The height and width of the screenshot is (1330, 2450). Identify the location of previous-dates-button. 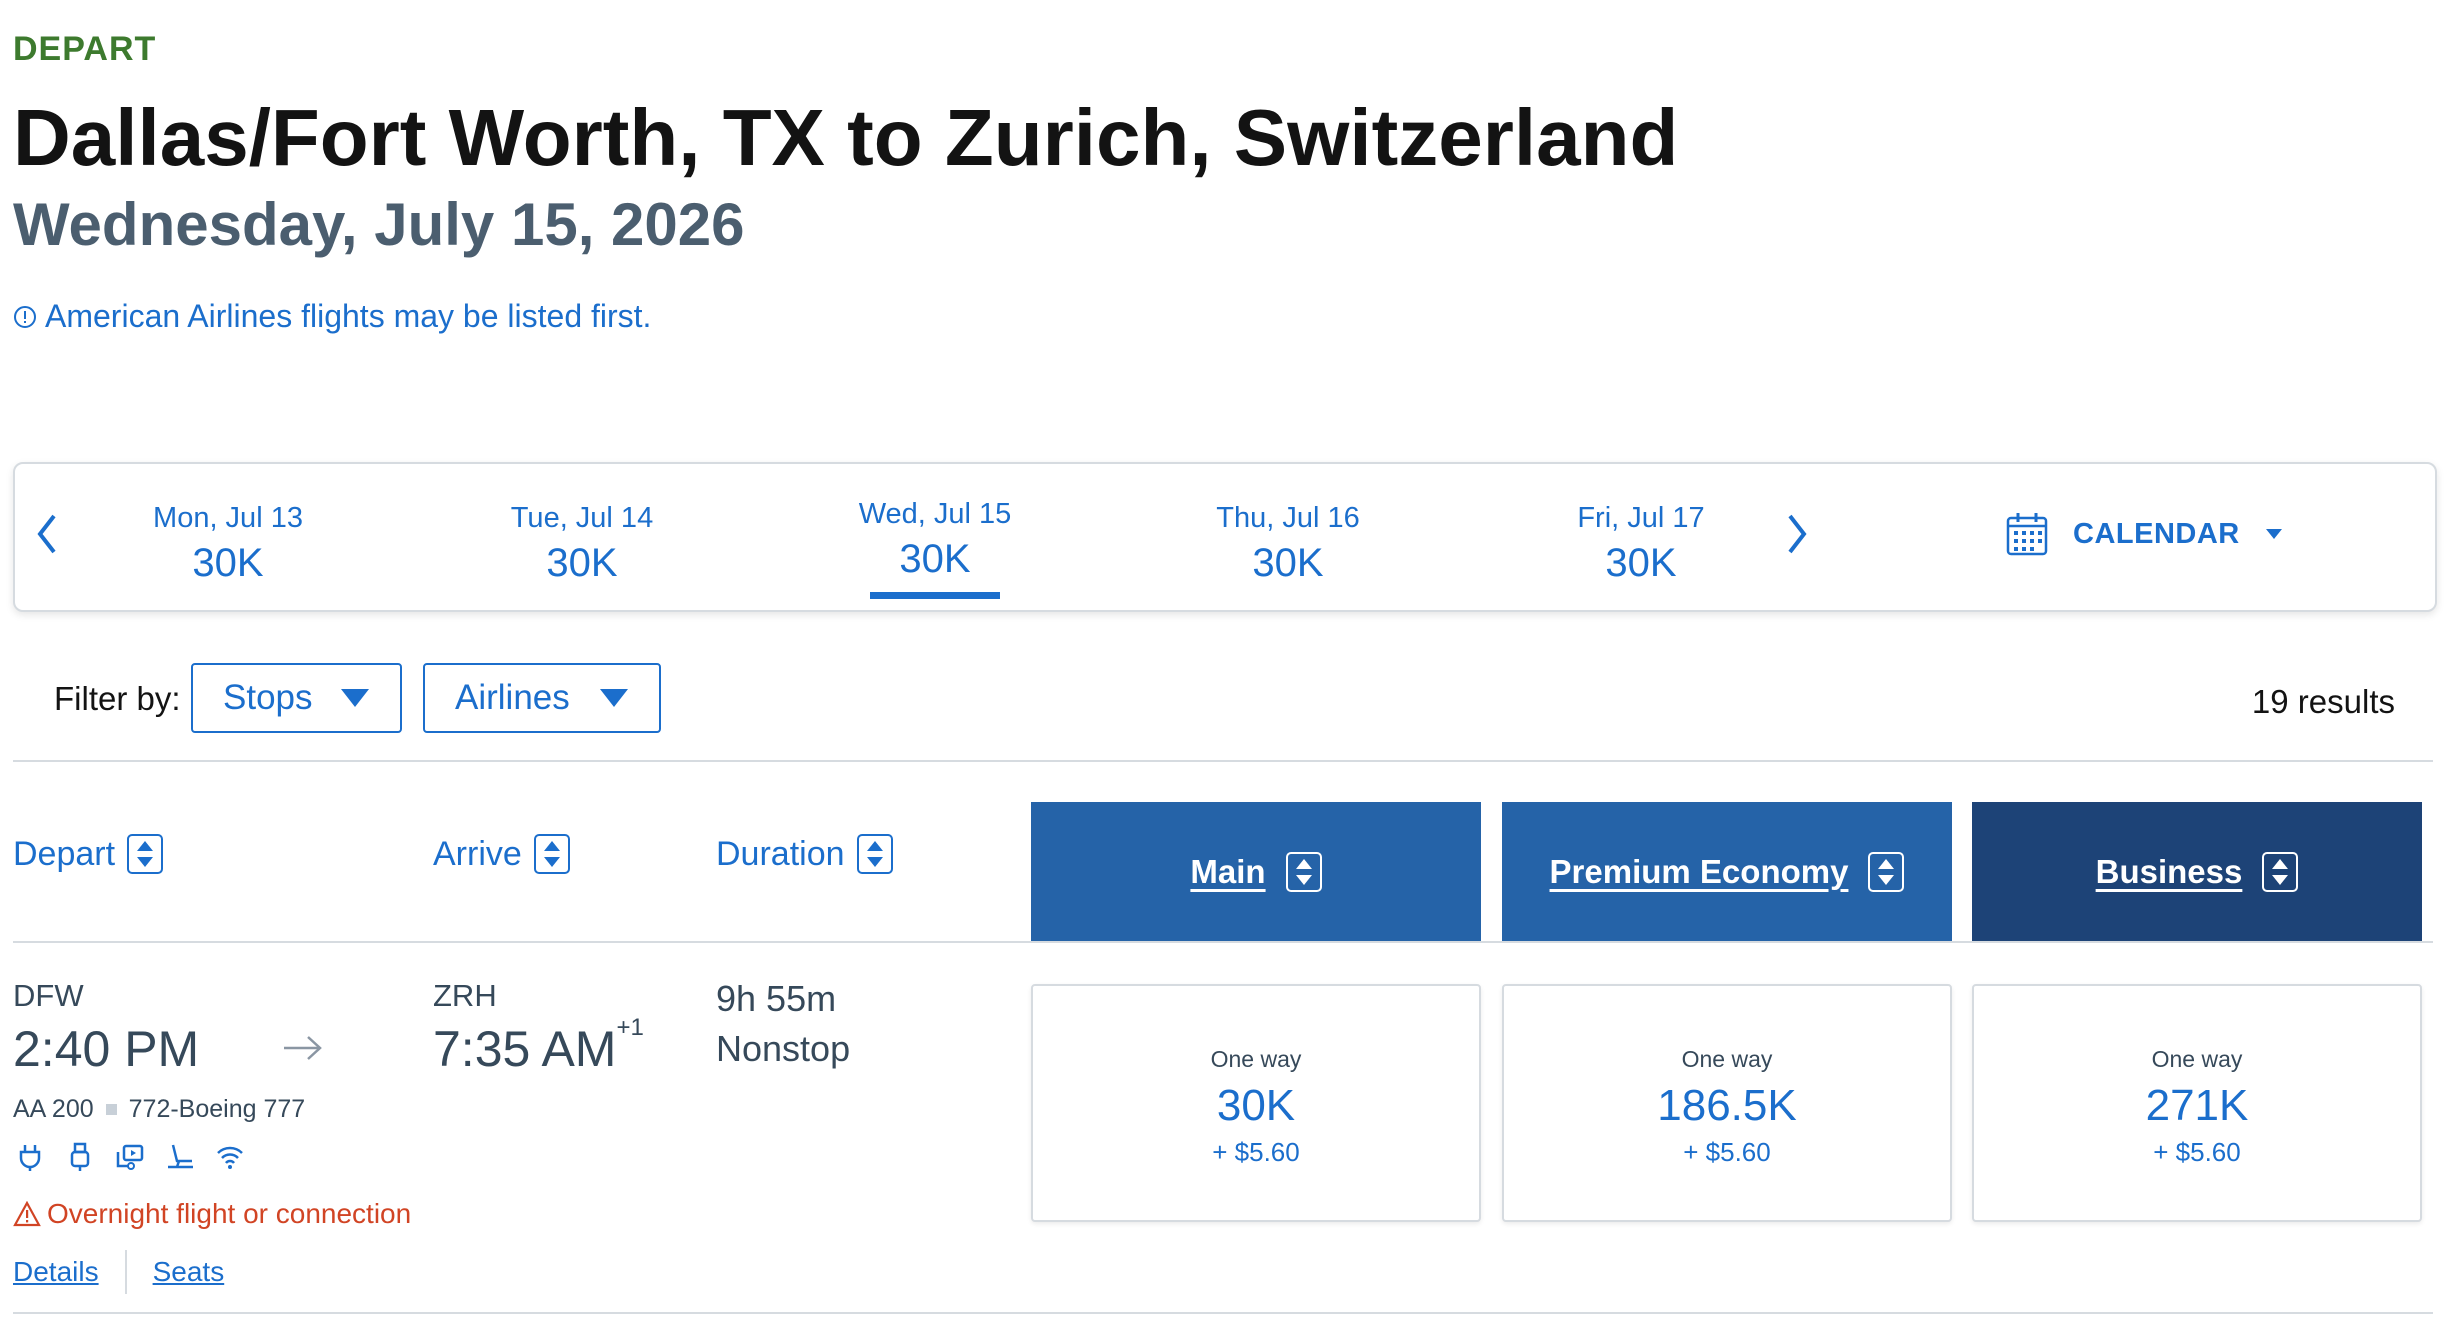
(47, 534).